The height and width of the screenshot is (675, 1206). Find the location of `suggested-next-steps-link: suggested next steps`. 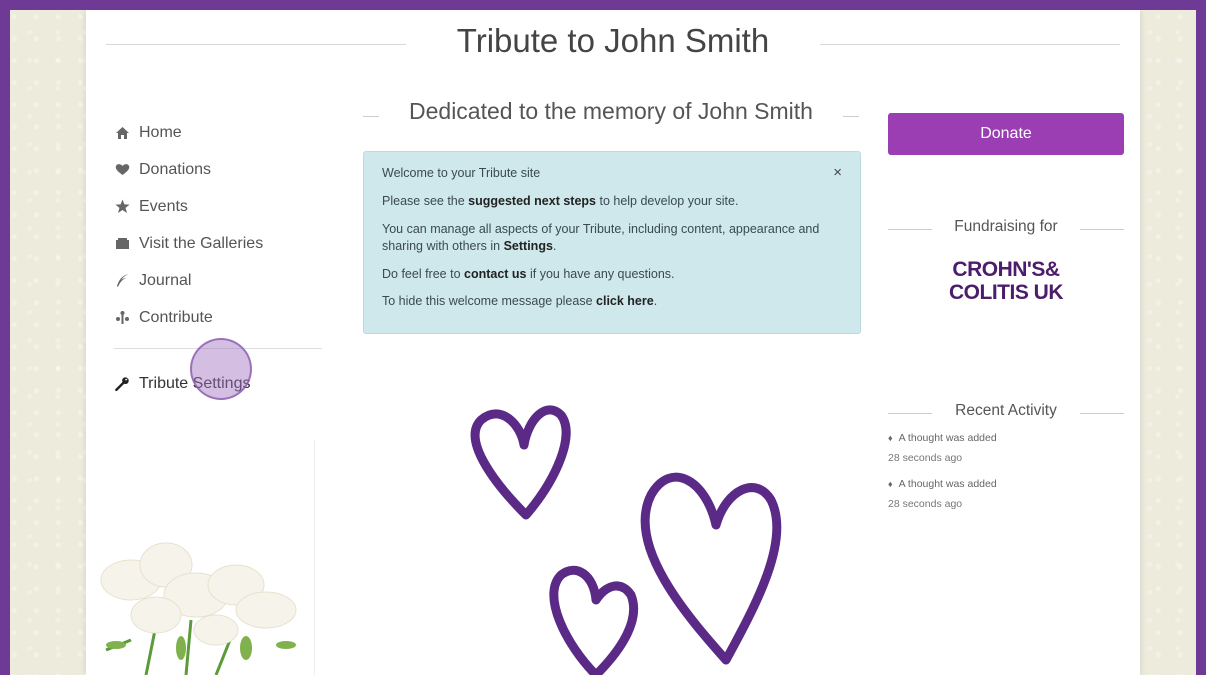

suggested-next-steps-link: suggested next steps is located at coordinates (532, 201).